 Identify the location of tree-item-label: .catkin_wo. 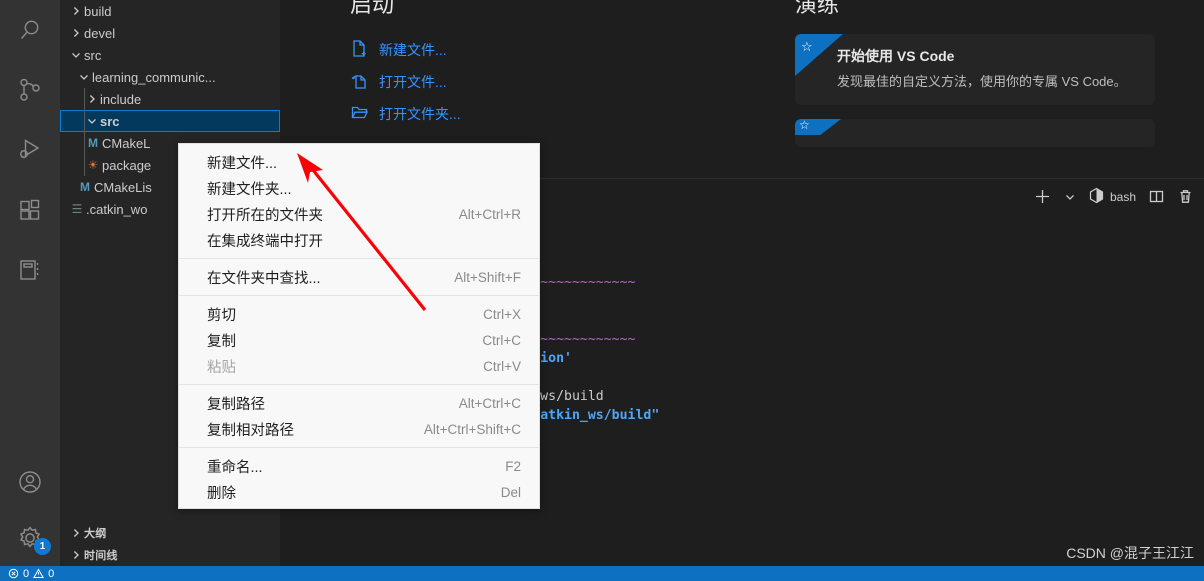
(117, 209).